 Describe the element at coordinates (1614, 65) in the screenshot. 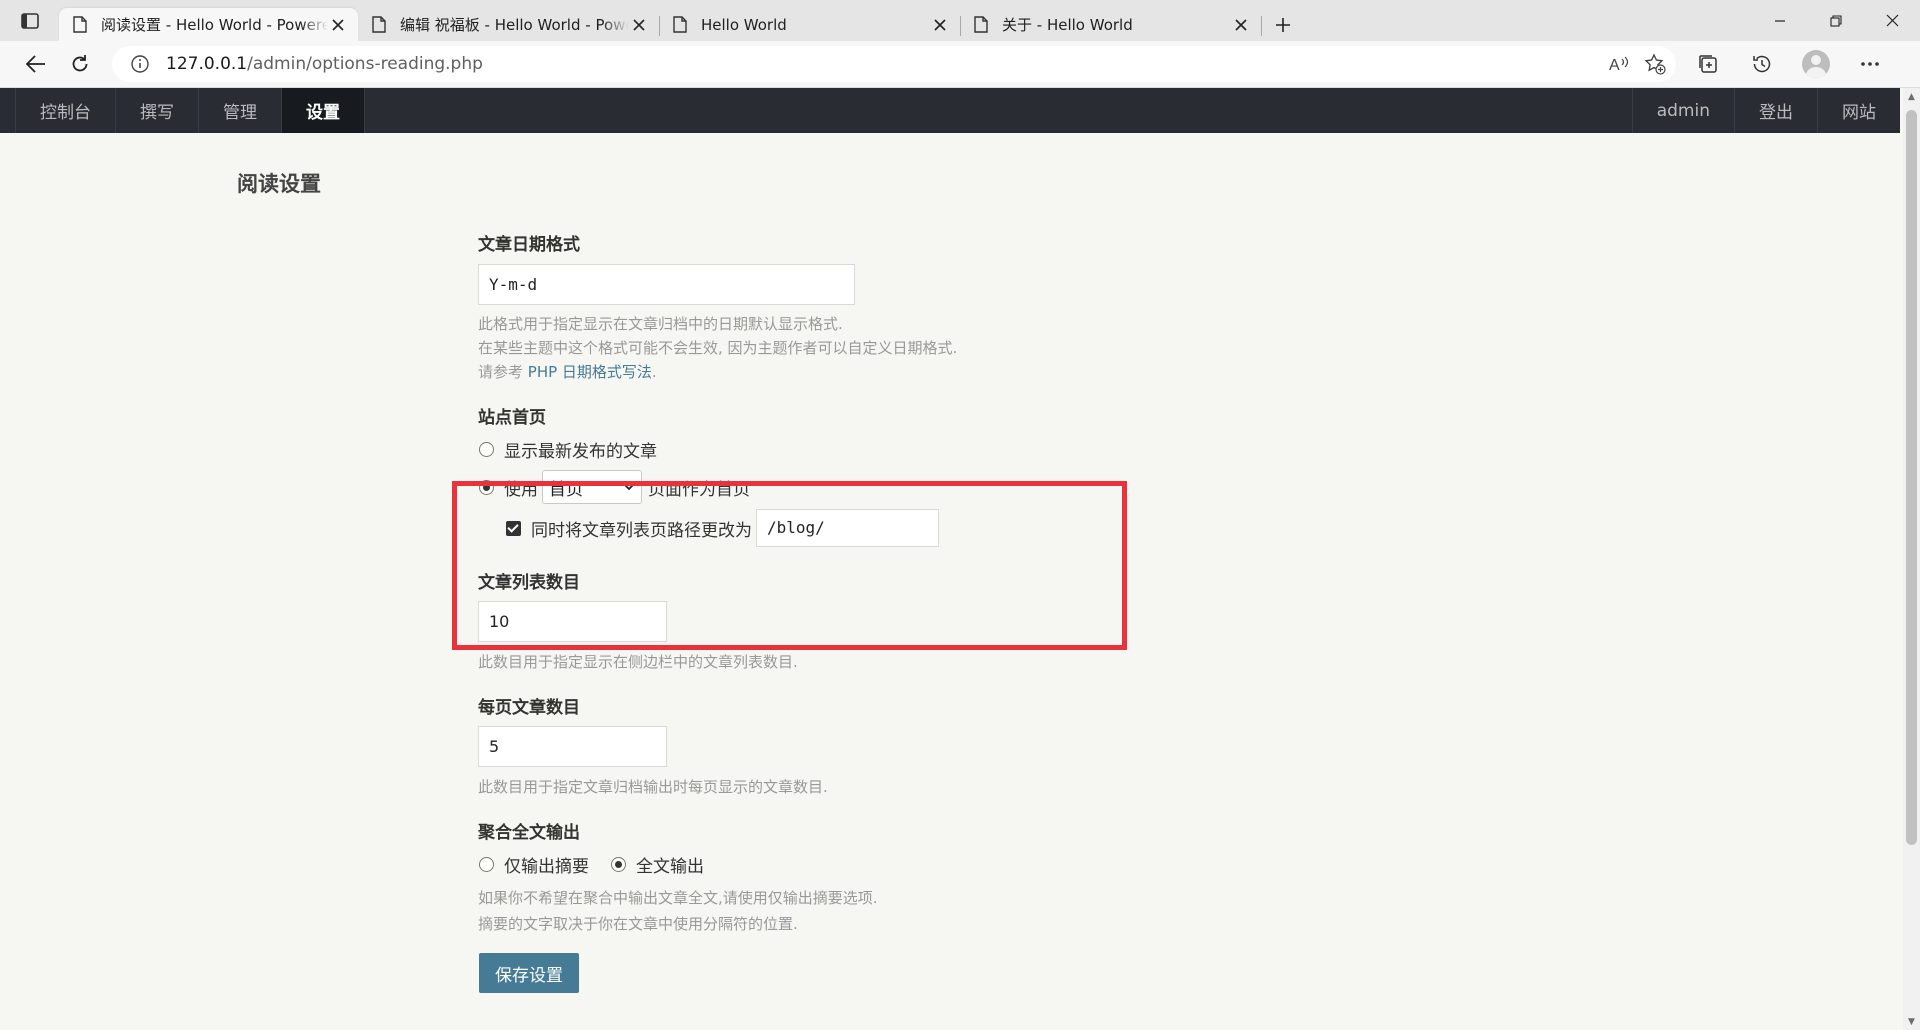

I see `svg-text: A` at that location.